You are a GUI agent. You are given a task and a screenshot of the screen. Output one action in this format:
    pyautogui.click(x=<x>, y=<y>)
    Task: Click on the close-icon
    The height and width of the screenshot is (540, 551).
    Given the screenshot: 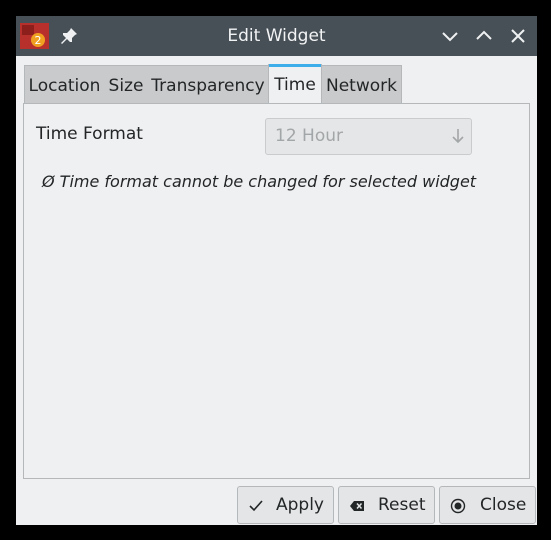 What is the action you would take?
    pyautogui.click(x=518, y=36)
    